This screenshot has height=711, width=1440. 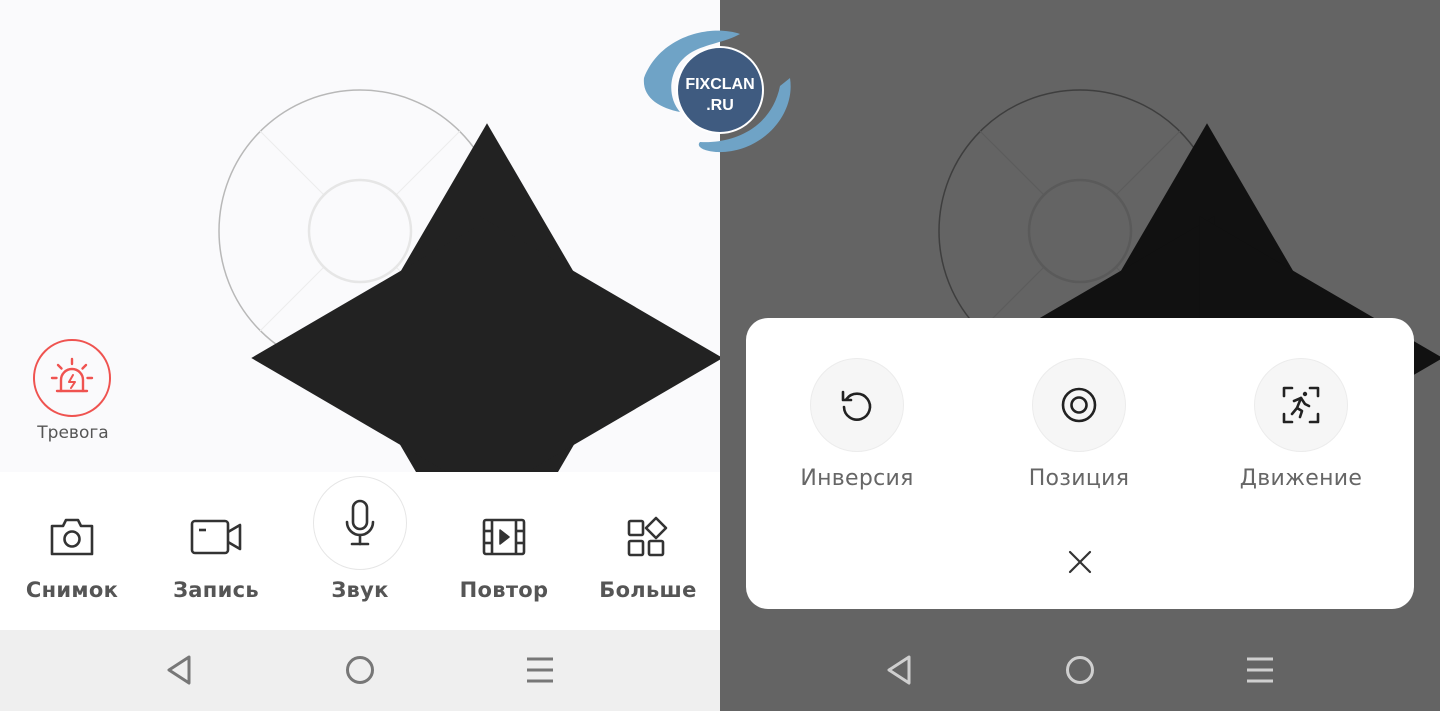 I want to click on system-nav-bar, so click(x=360, y=670).